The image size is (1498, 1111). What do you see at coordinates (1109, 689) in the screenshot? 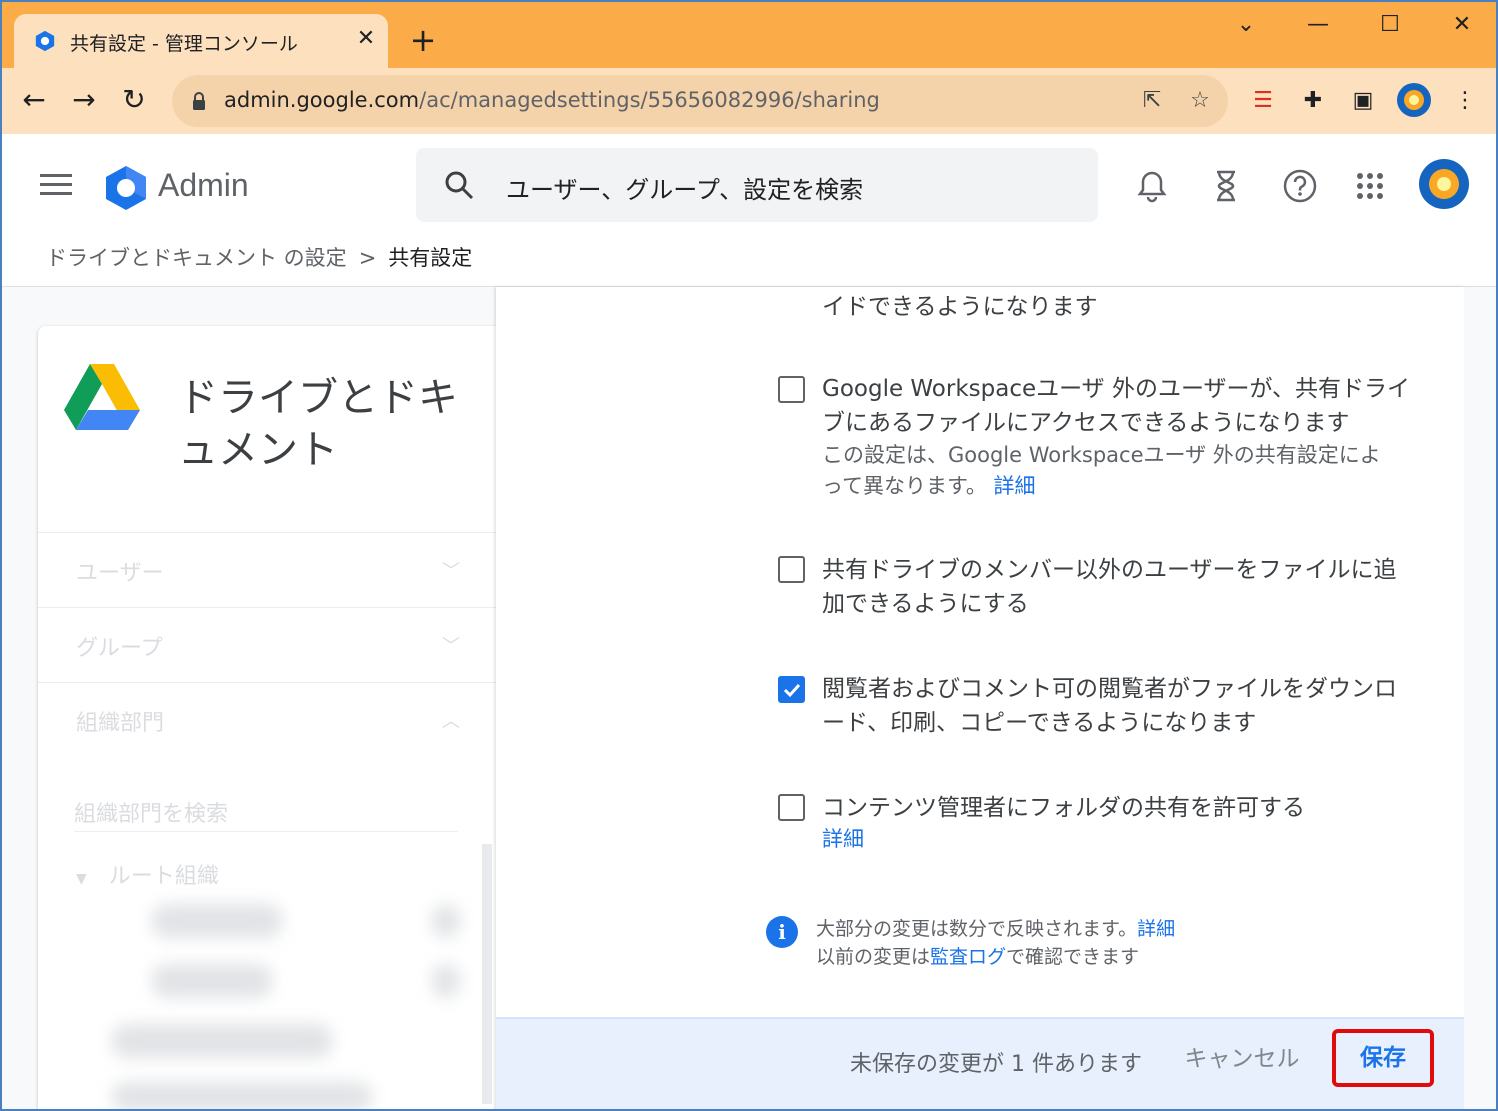
I see `option-line: 閲覧者およびコメント可の閲覧者がファイルをダウンロ` at bounding box center [1109, 689].